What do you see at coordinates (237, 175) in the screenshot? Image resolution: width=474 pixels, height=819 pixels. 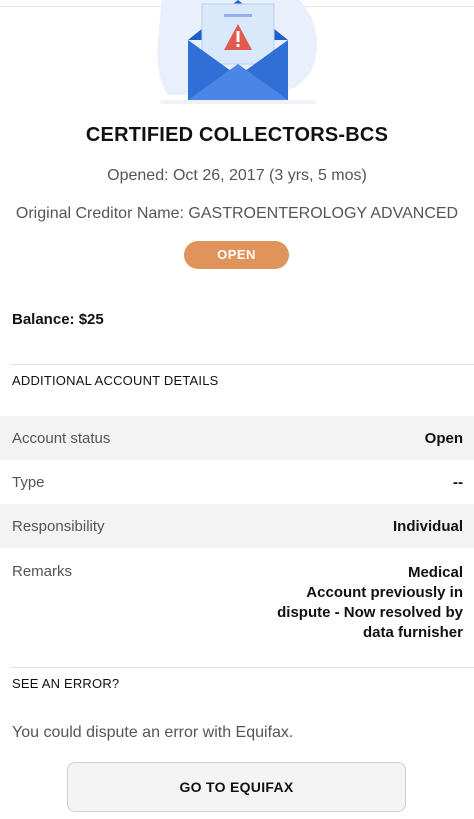 I see `opened-date: Opened: Oct 26, 2017 (3 yrs, 5 mos)` at bounding box center [237, 175].